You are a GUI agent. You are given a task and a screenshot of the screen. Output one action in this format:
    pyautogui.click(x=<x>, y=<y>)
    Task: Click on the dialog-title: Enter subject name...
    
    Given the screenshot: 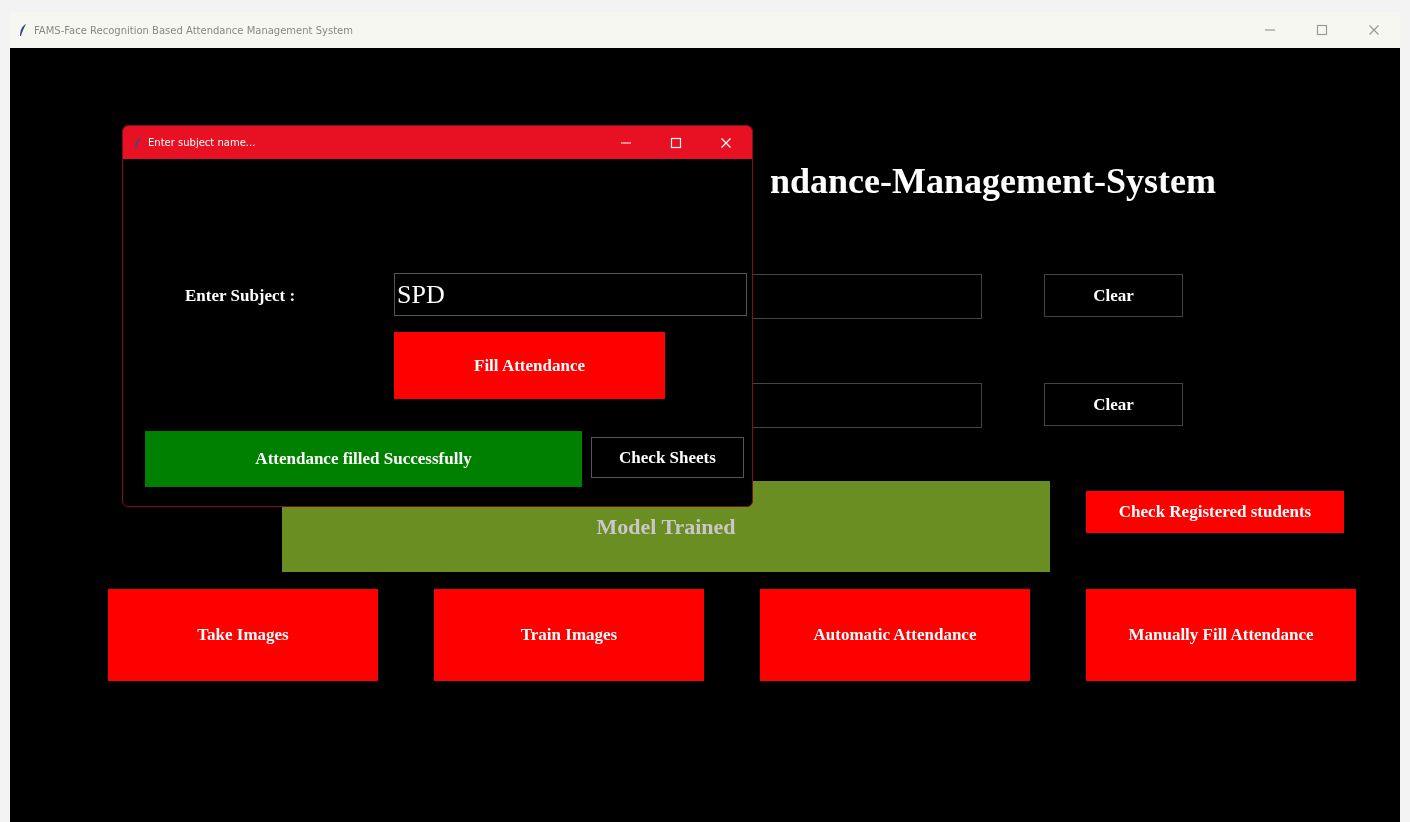 What is the action you would take?
    pyautogui.click(x=202, y=142)
    